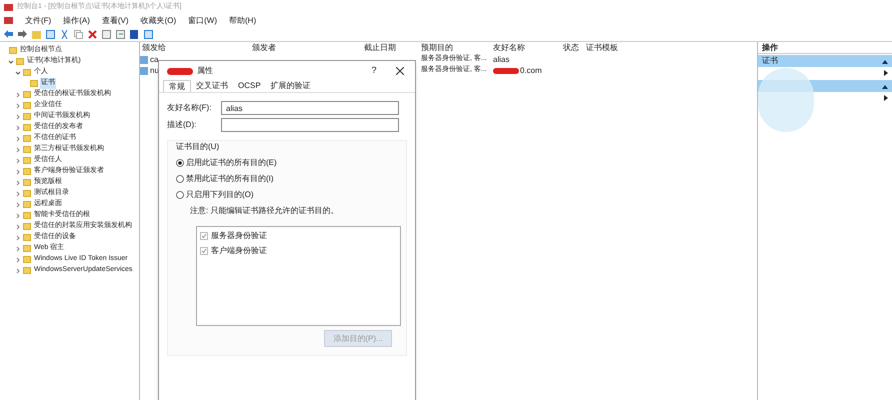 This screenshot has height=400, width=892. What do you see at coordinates (180, 71) in the screenshot?
I see `redaction-mark` at bounding box center [180, 71].